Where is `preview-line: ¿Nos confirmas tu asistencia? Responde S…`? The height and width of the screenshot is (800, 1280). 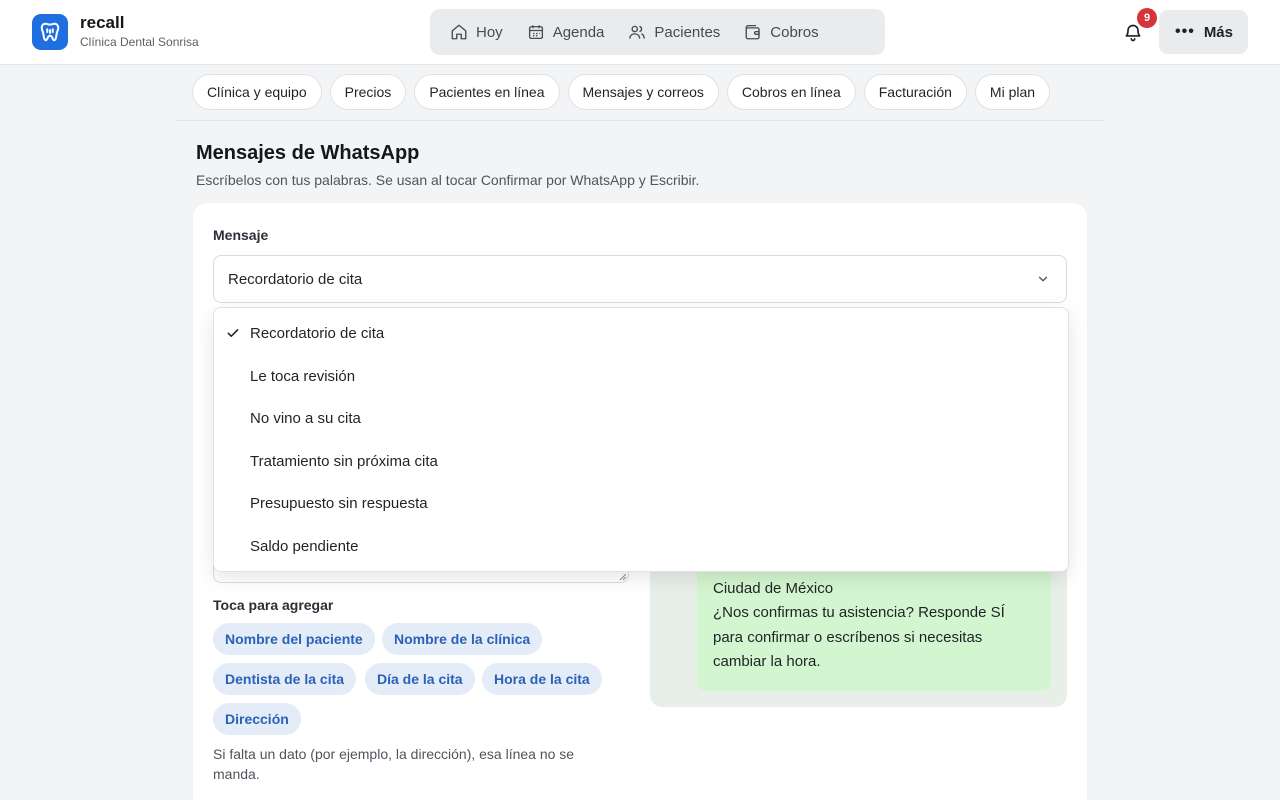 preview-line: ¿Nos confirmas tu asistencia? Responde S… is located at coordinates (859, 612).